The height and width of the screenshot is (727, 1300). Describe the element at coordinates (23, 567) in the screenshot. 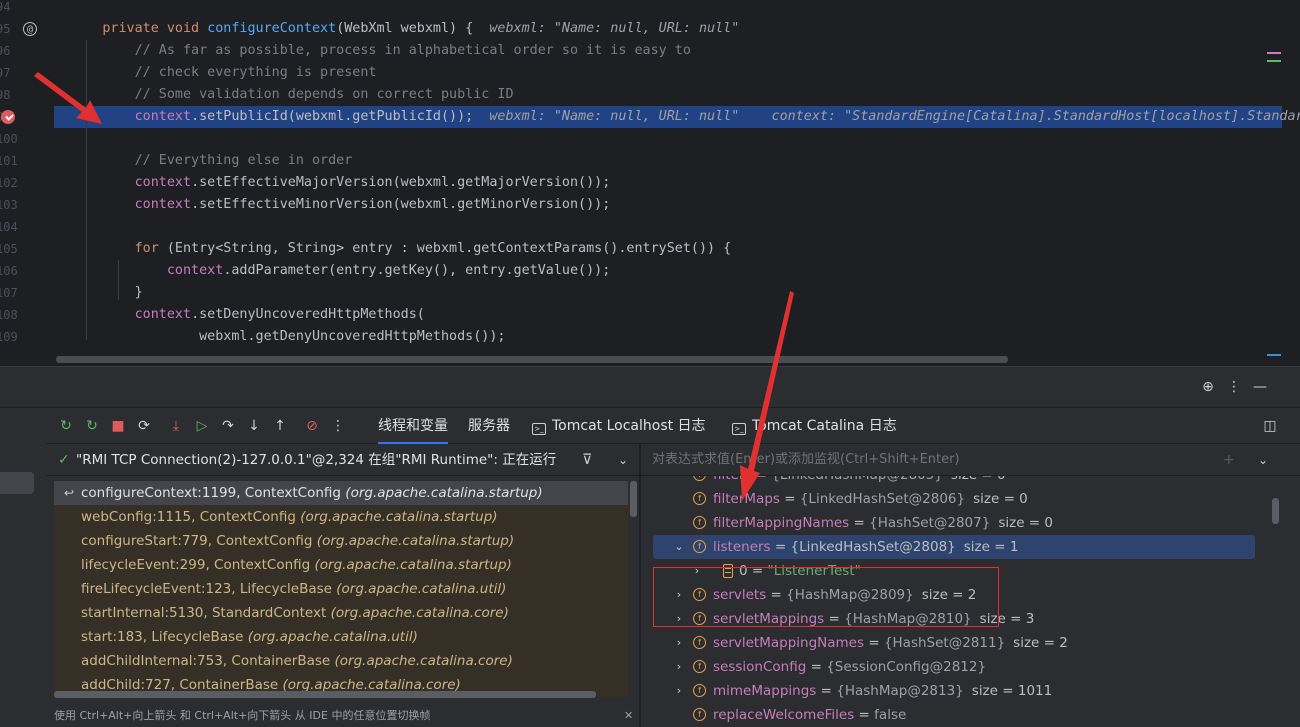

I see `debug-sessions-strip` at that location.